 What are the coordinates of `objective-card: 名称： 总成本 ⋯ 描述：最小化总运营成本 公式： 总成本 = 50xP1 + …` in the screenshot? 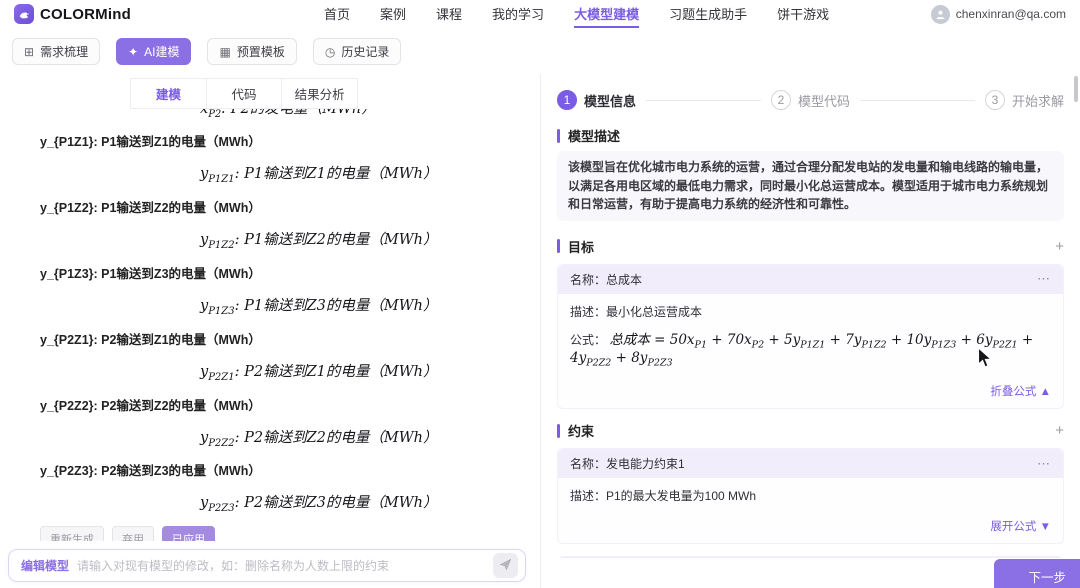 It's located at (810, 336).